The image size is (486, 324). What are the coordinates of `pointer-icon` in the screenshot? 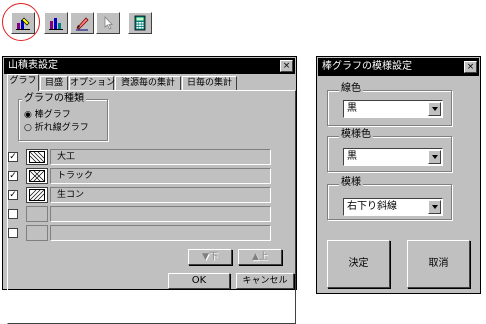 It's located at (108, 22).